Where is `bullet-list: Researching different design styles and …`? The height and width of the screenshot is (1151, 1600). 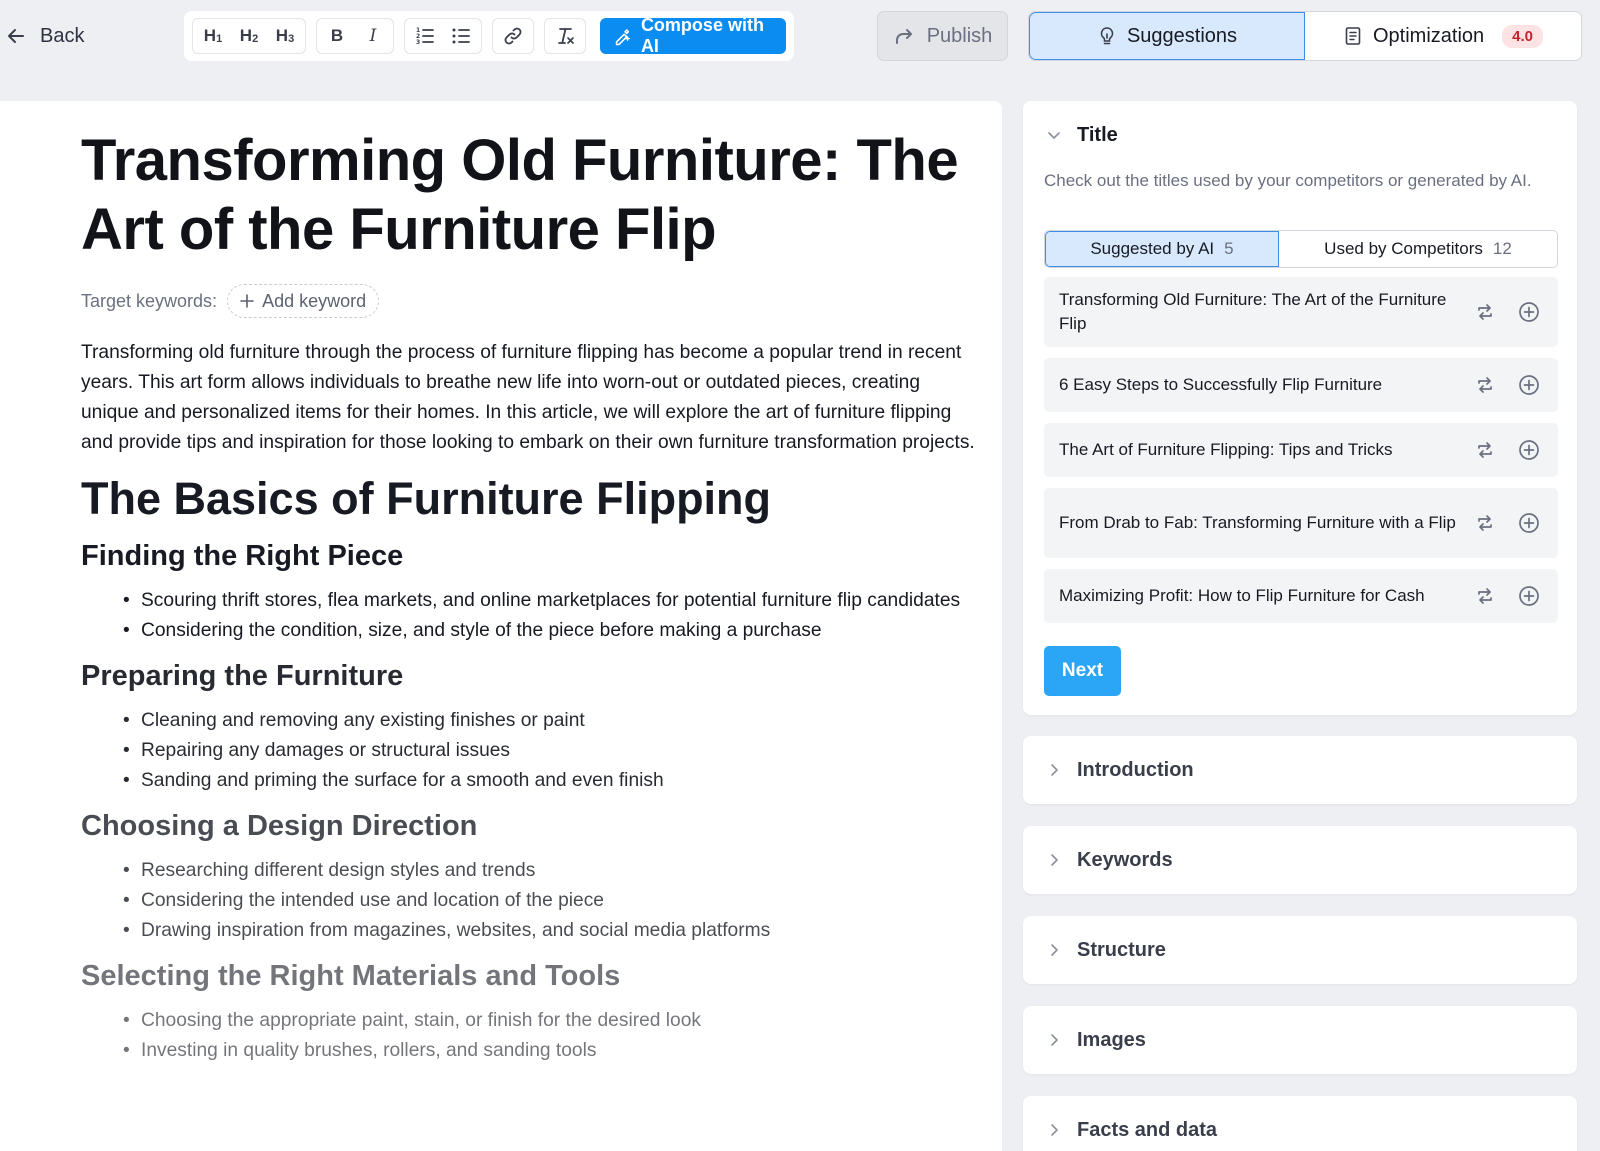 bullet-list: Researching different design styles and … is located at coordinates (551, 901).